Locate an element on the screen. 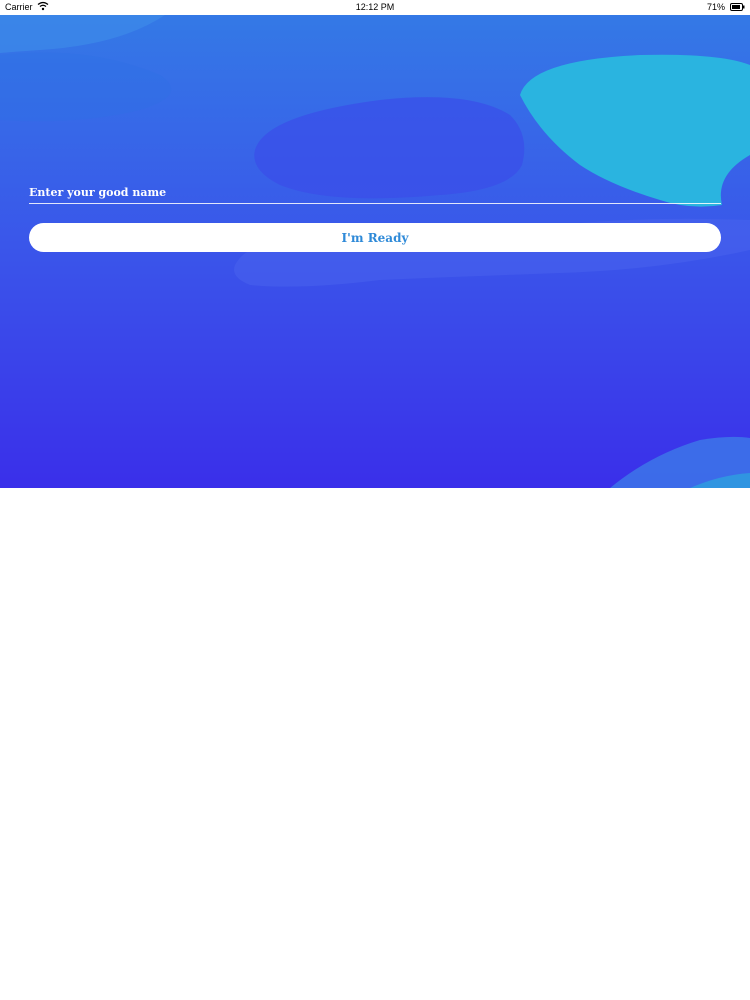 This screenshot has height=1000, width=750. battery-icon is located at coordinates (737, 7).